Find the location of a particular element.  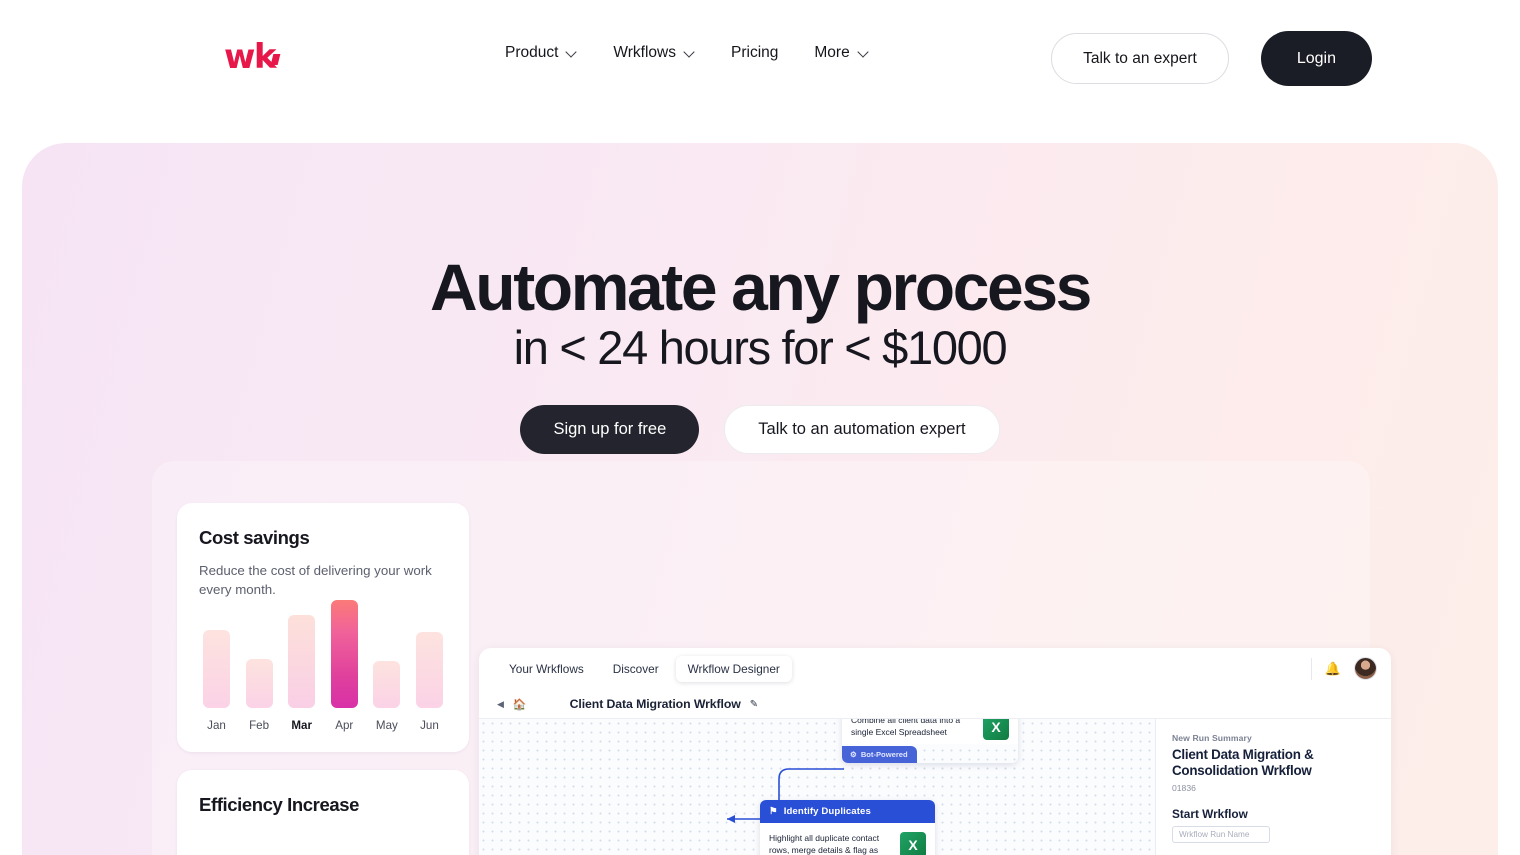

bot-icon: ⚙ is located at coordinates (853, 754).